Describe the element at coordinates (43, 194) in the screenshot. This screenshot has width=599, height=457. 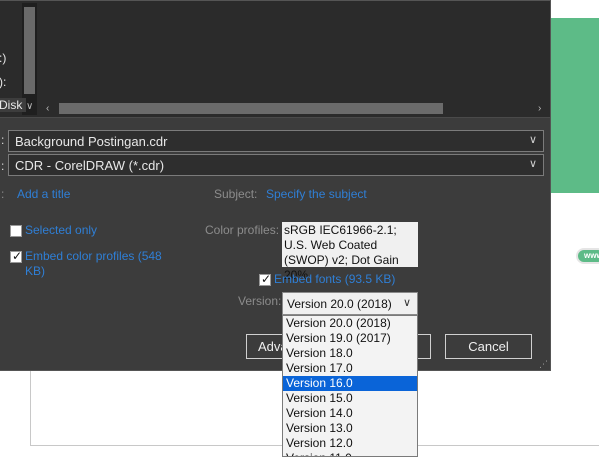
I see `add-title-link: Add a title` at that location.